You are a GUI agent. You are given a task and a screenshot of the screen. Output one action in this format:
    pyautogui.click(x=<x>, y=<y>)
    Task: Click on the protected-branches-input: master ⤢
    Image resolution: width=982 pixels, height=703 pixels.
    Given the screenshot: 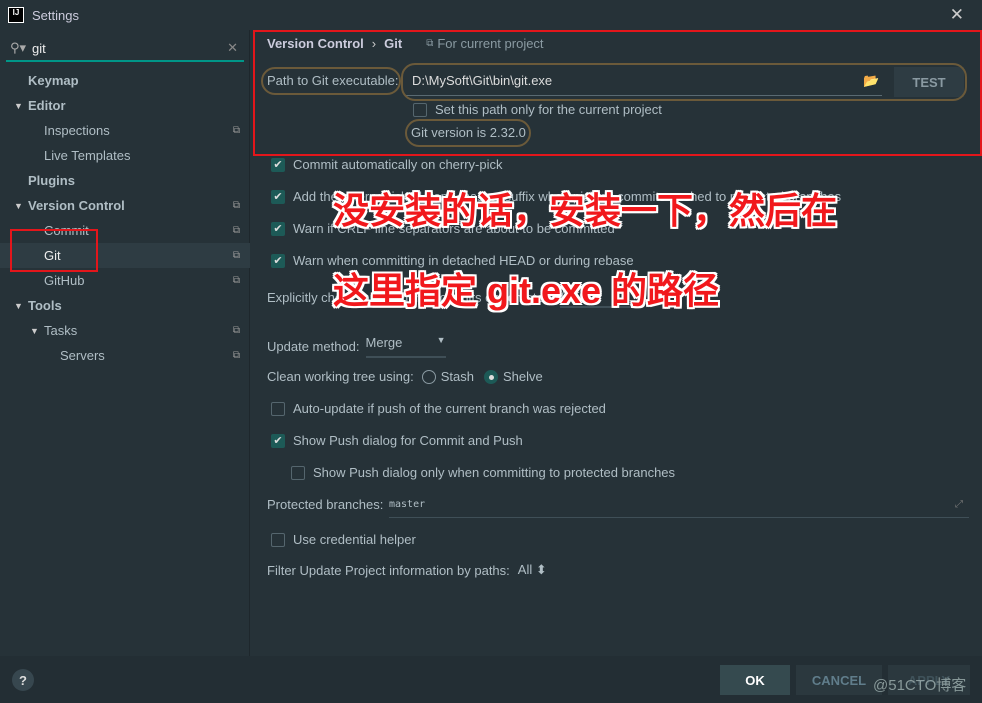 What is the action you would take?
    pyautogui.click(x=679, y=505)
    